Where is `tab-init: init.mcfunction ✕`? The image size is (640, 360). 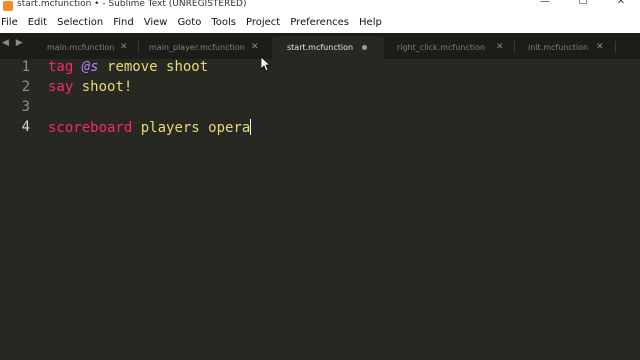
tab-init: init.mcfunction ✕ is located at coordinates (565, 47).